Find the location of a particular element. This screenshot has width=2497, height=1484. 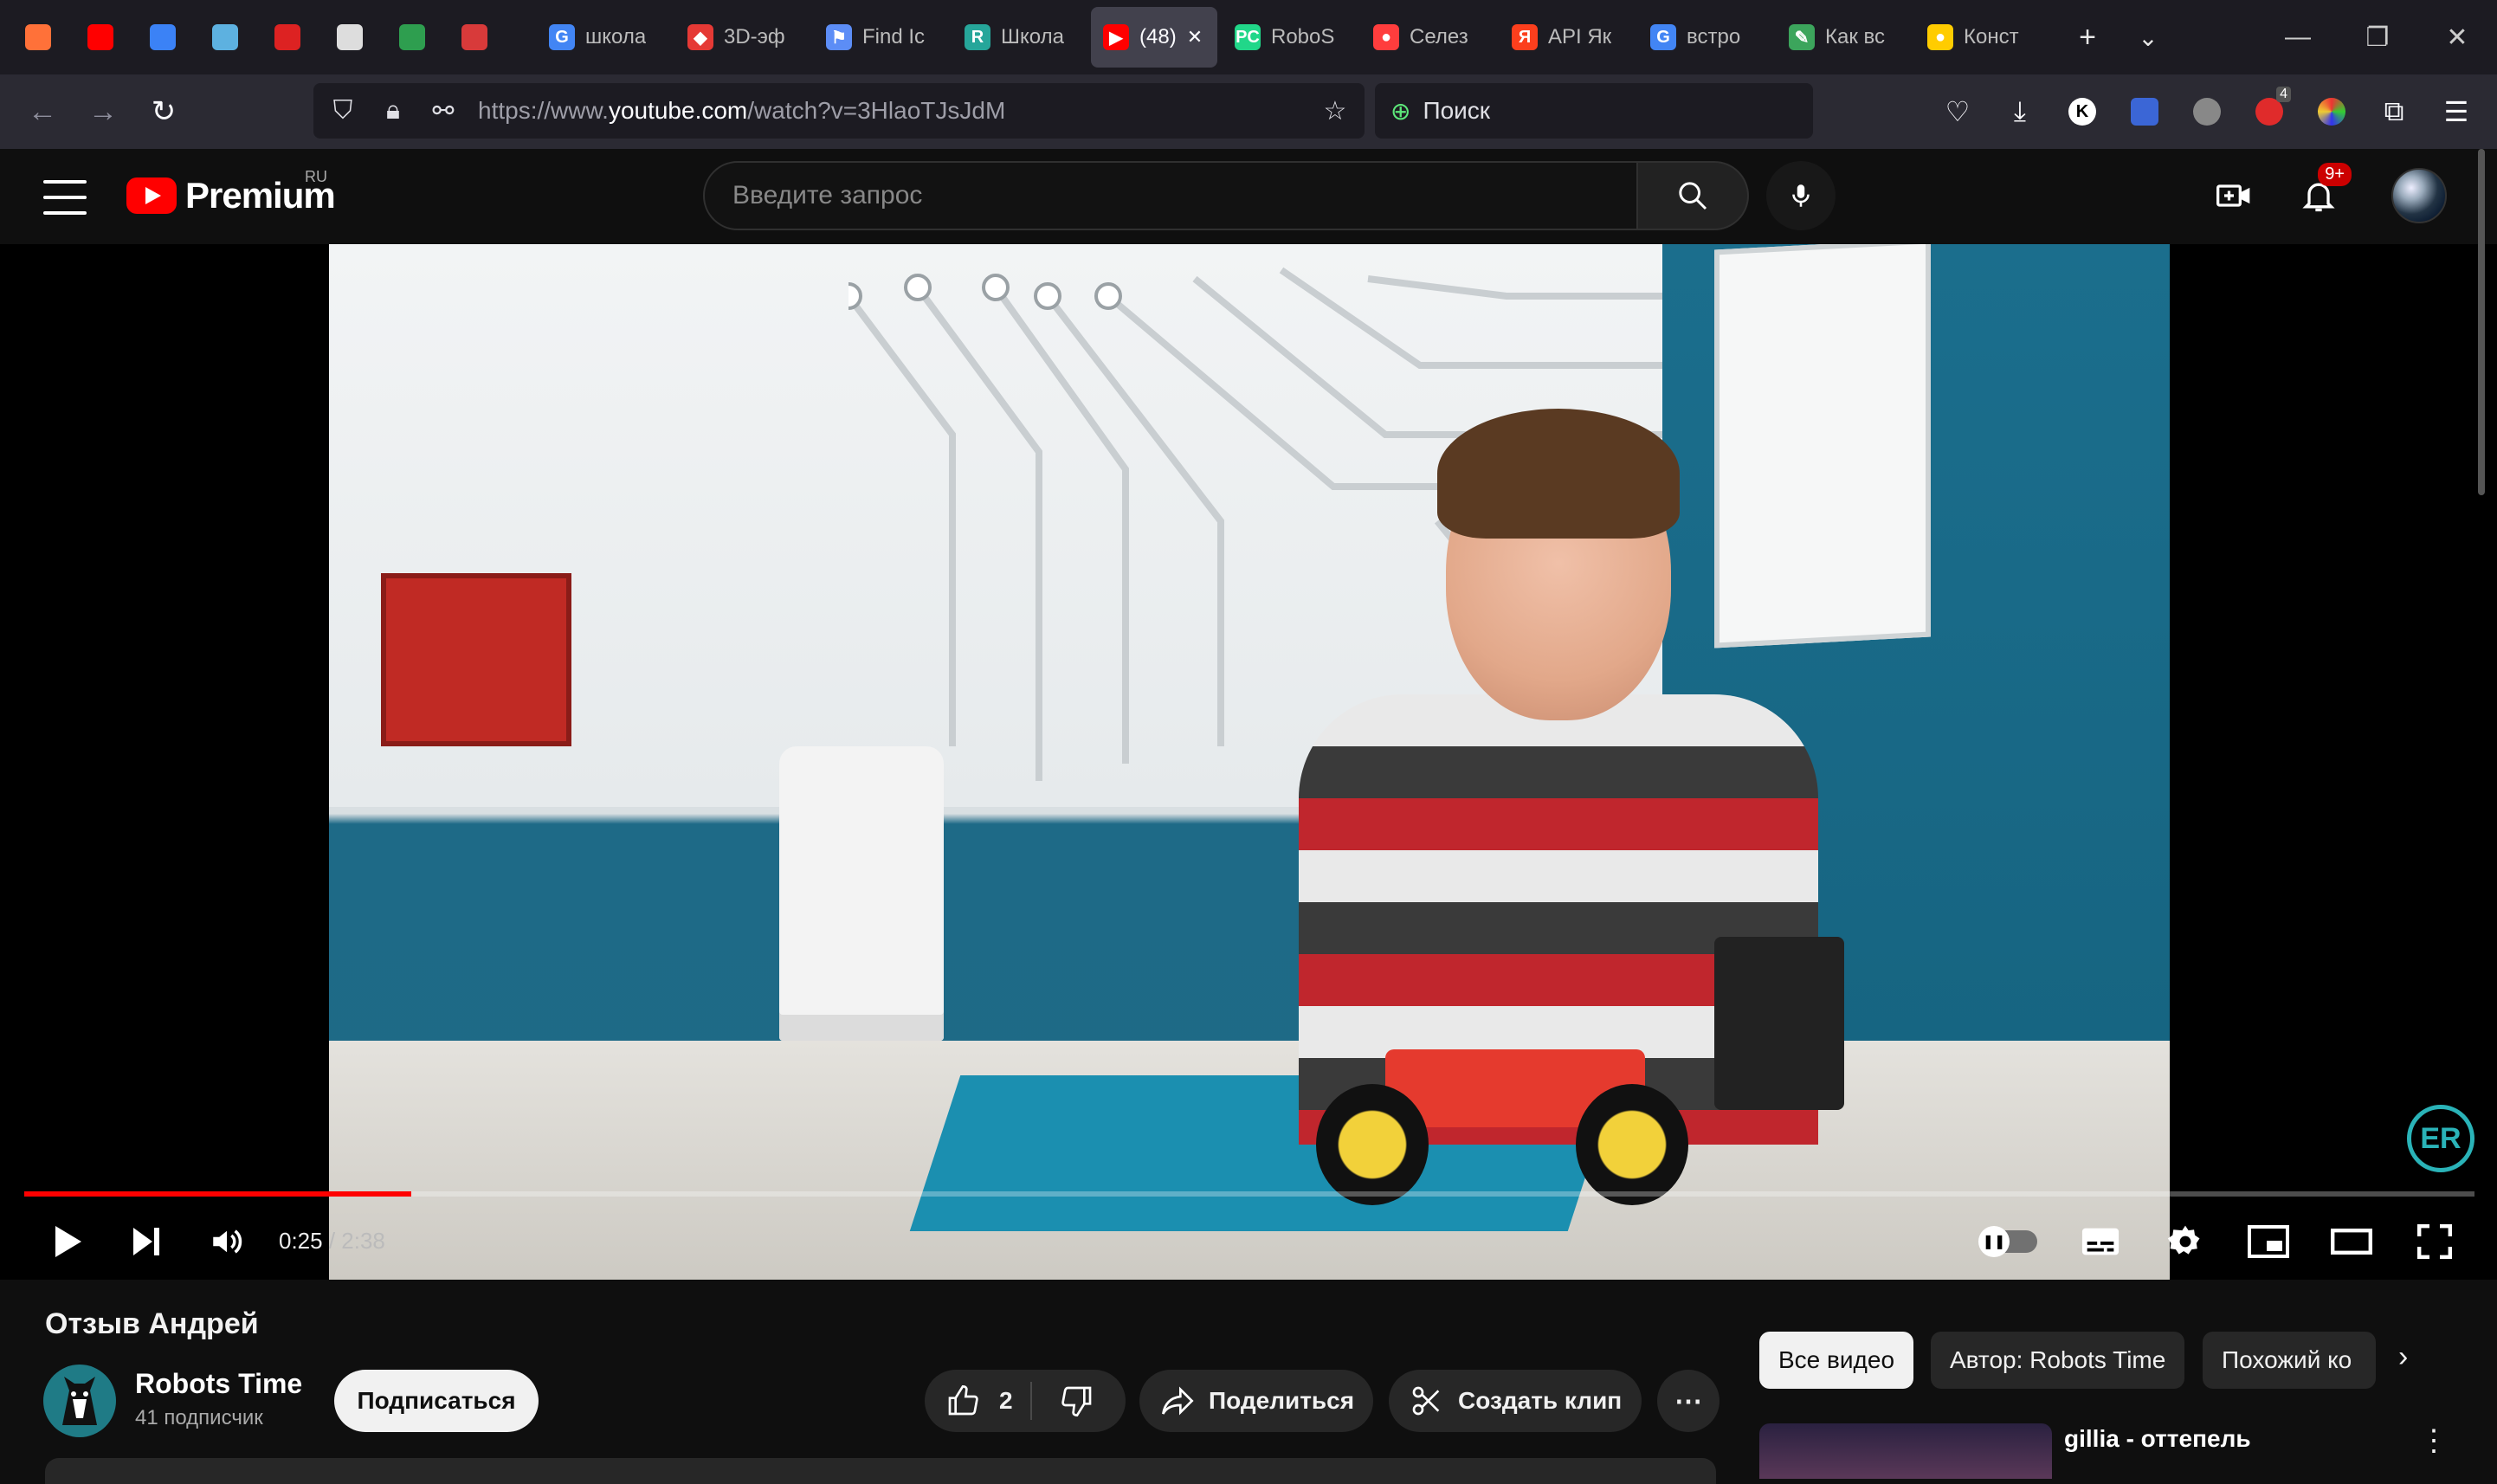

autoplay-toggle: ❚❚ is located at coordinates (2009, 1241).